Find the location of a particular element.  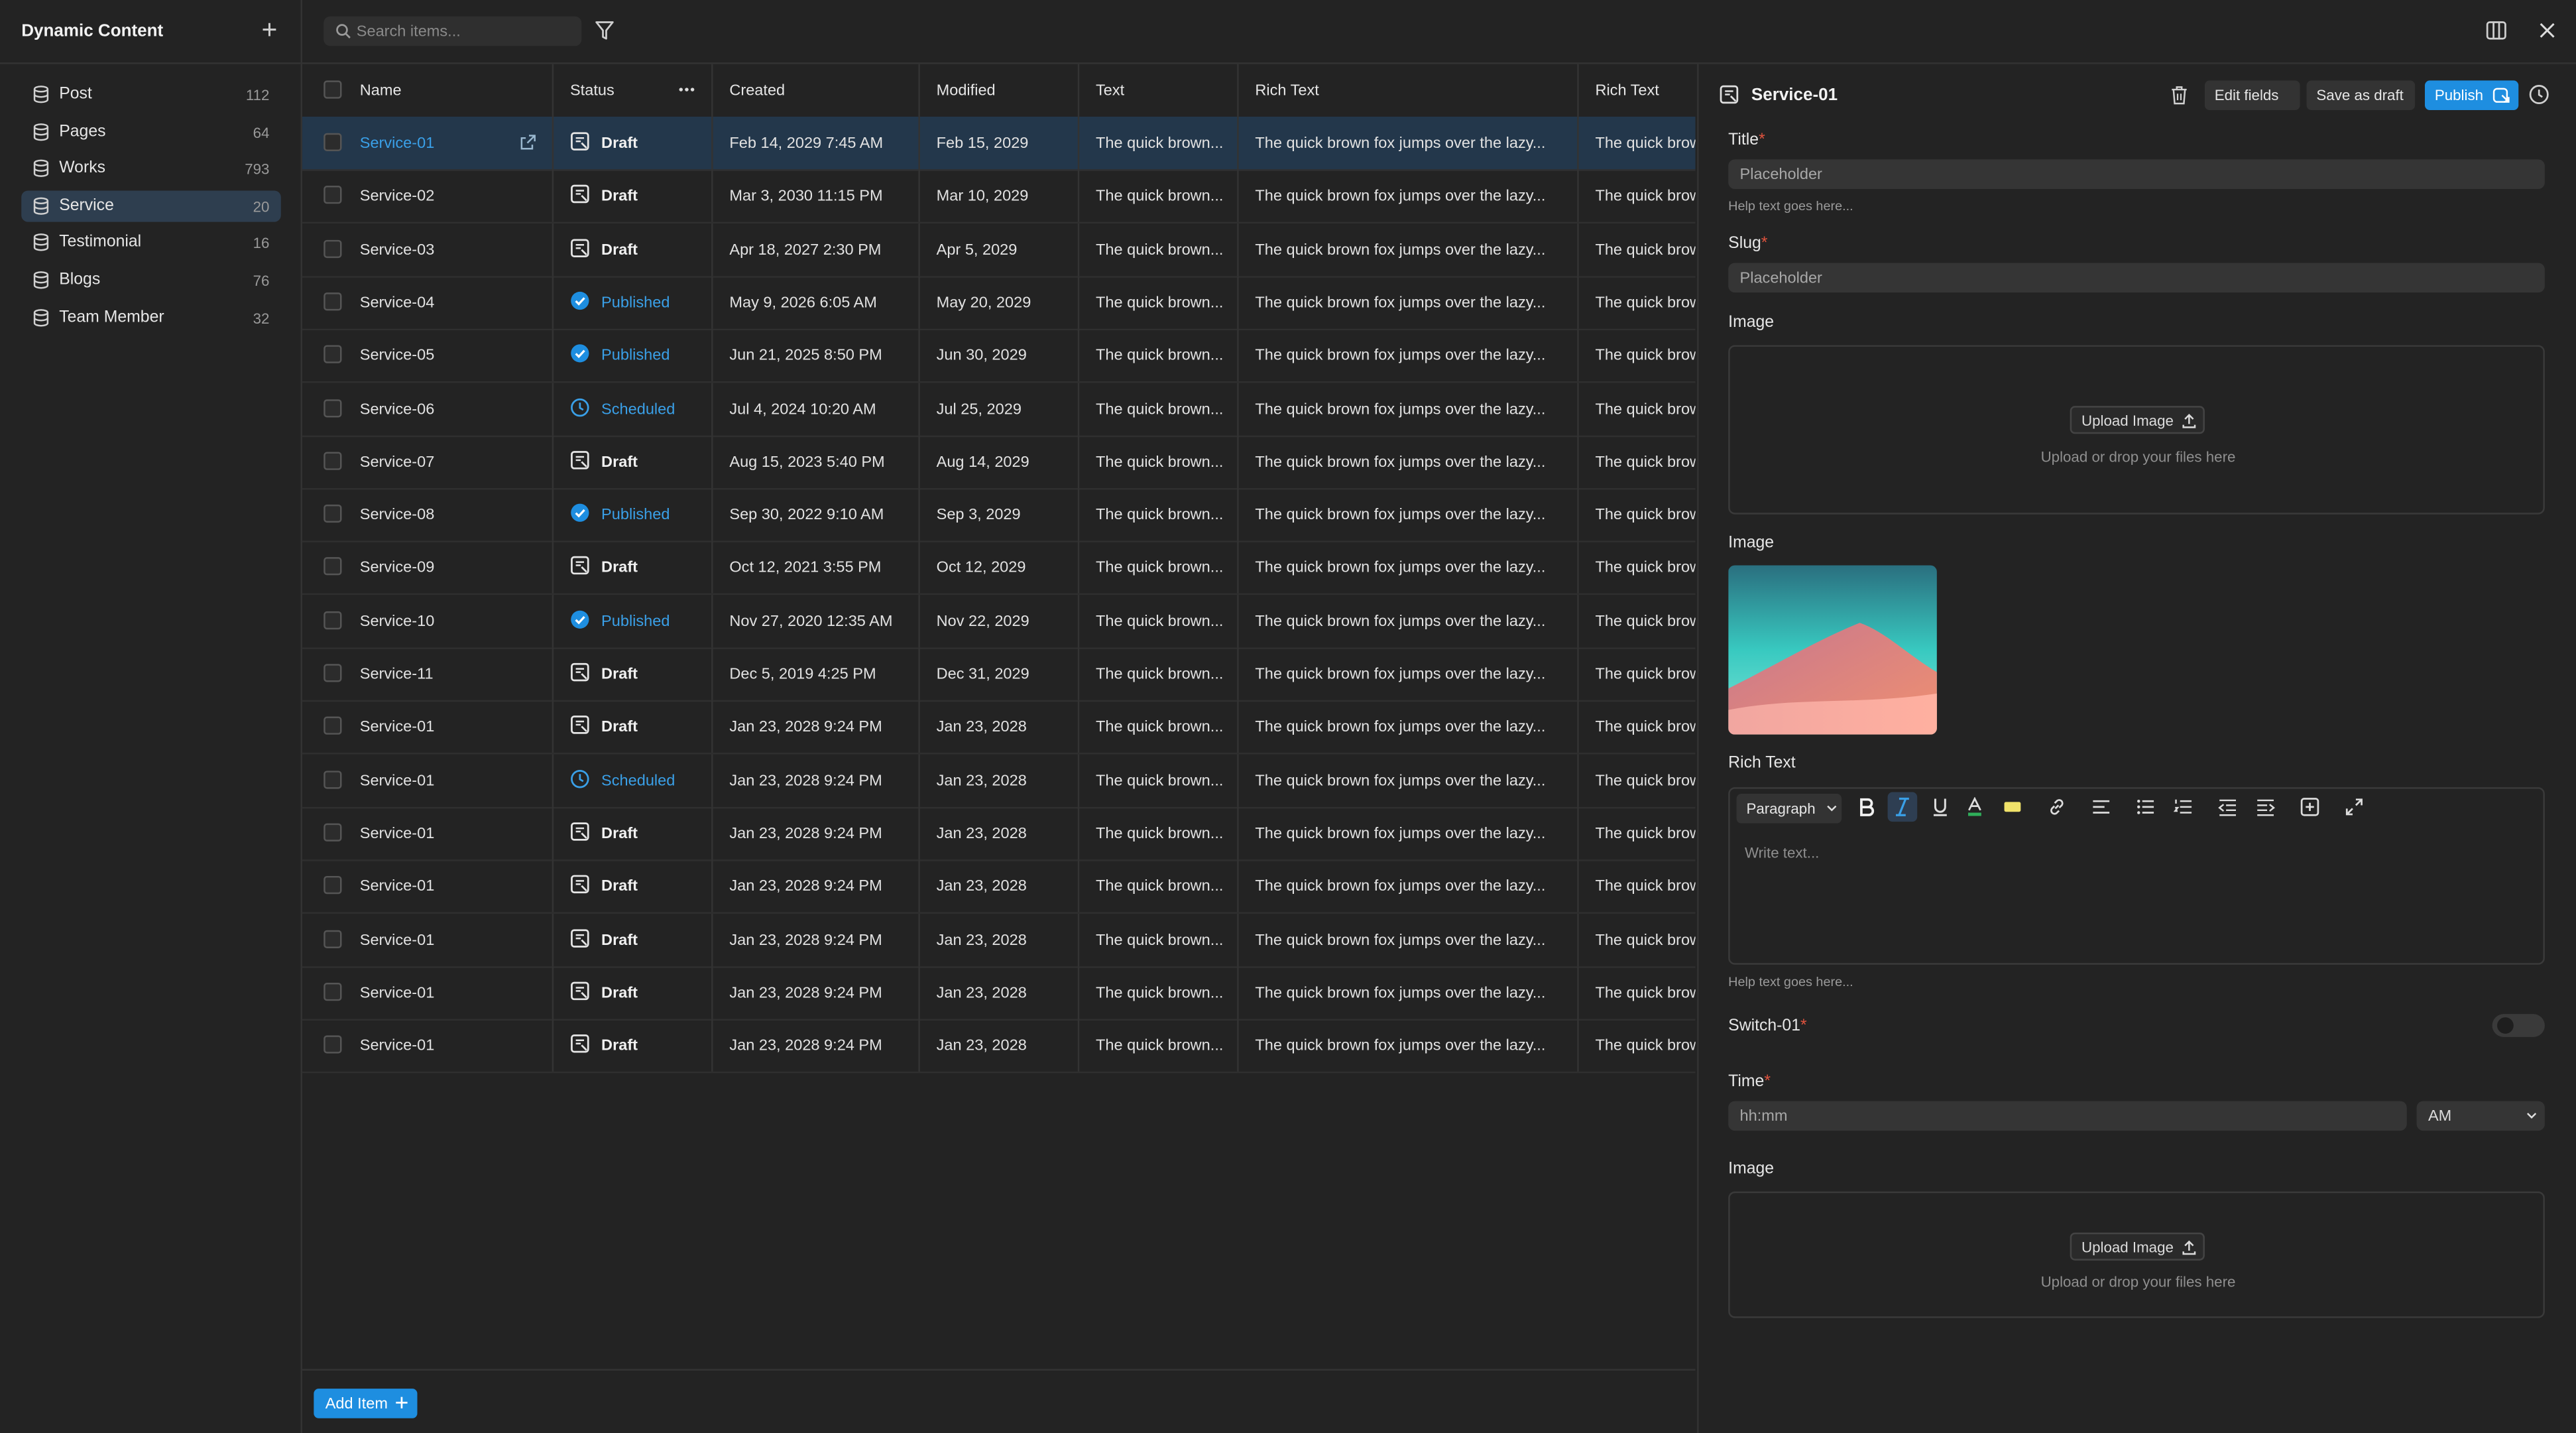

expand-icon is located at coordinates (2355, 807).